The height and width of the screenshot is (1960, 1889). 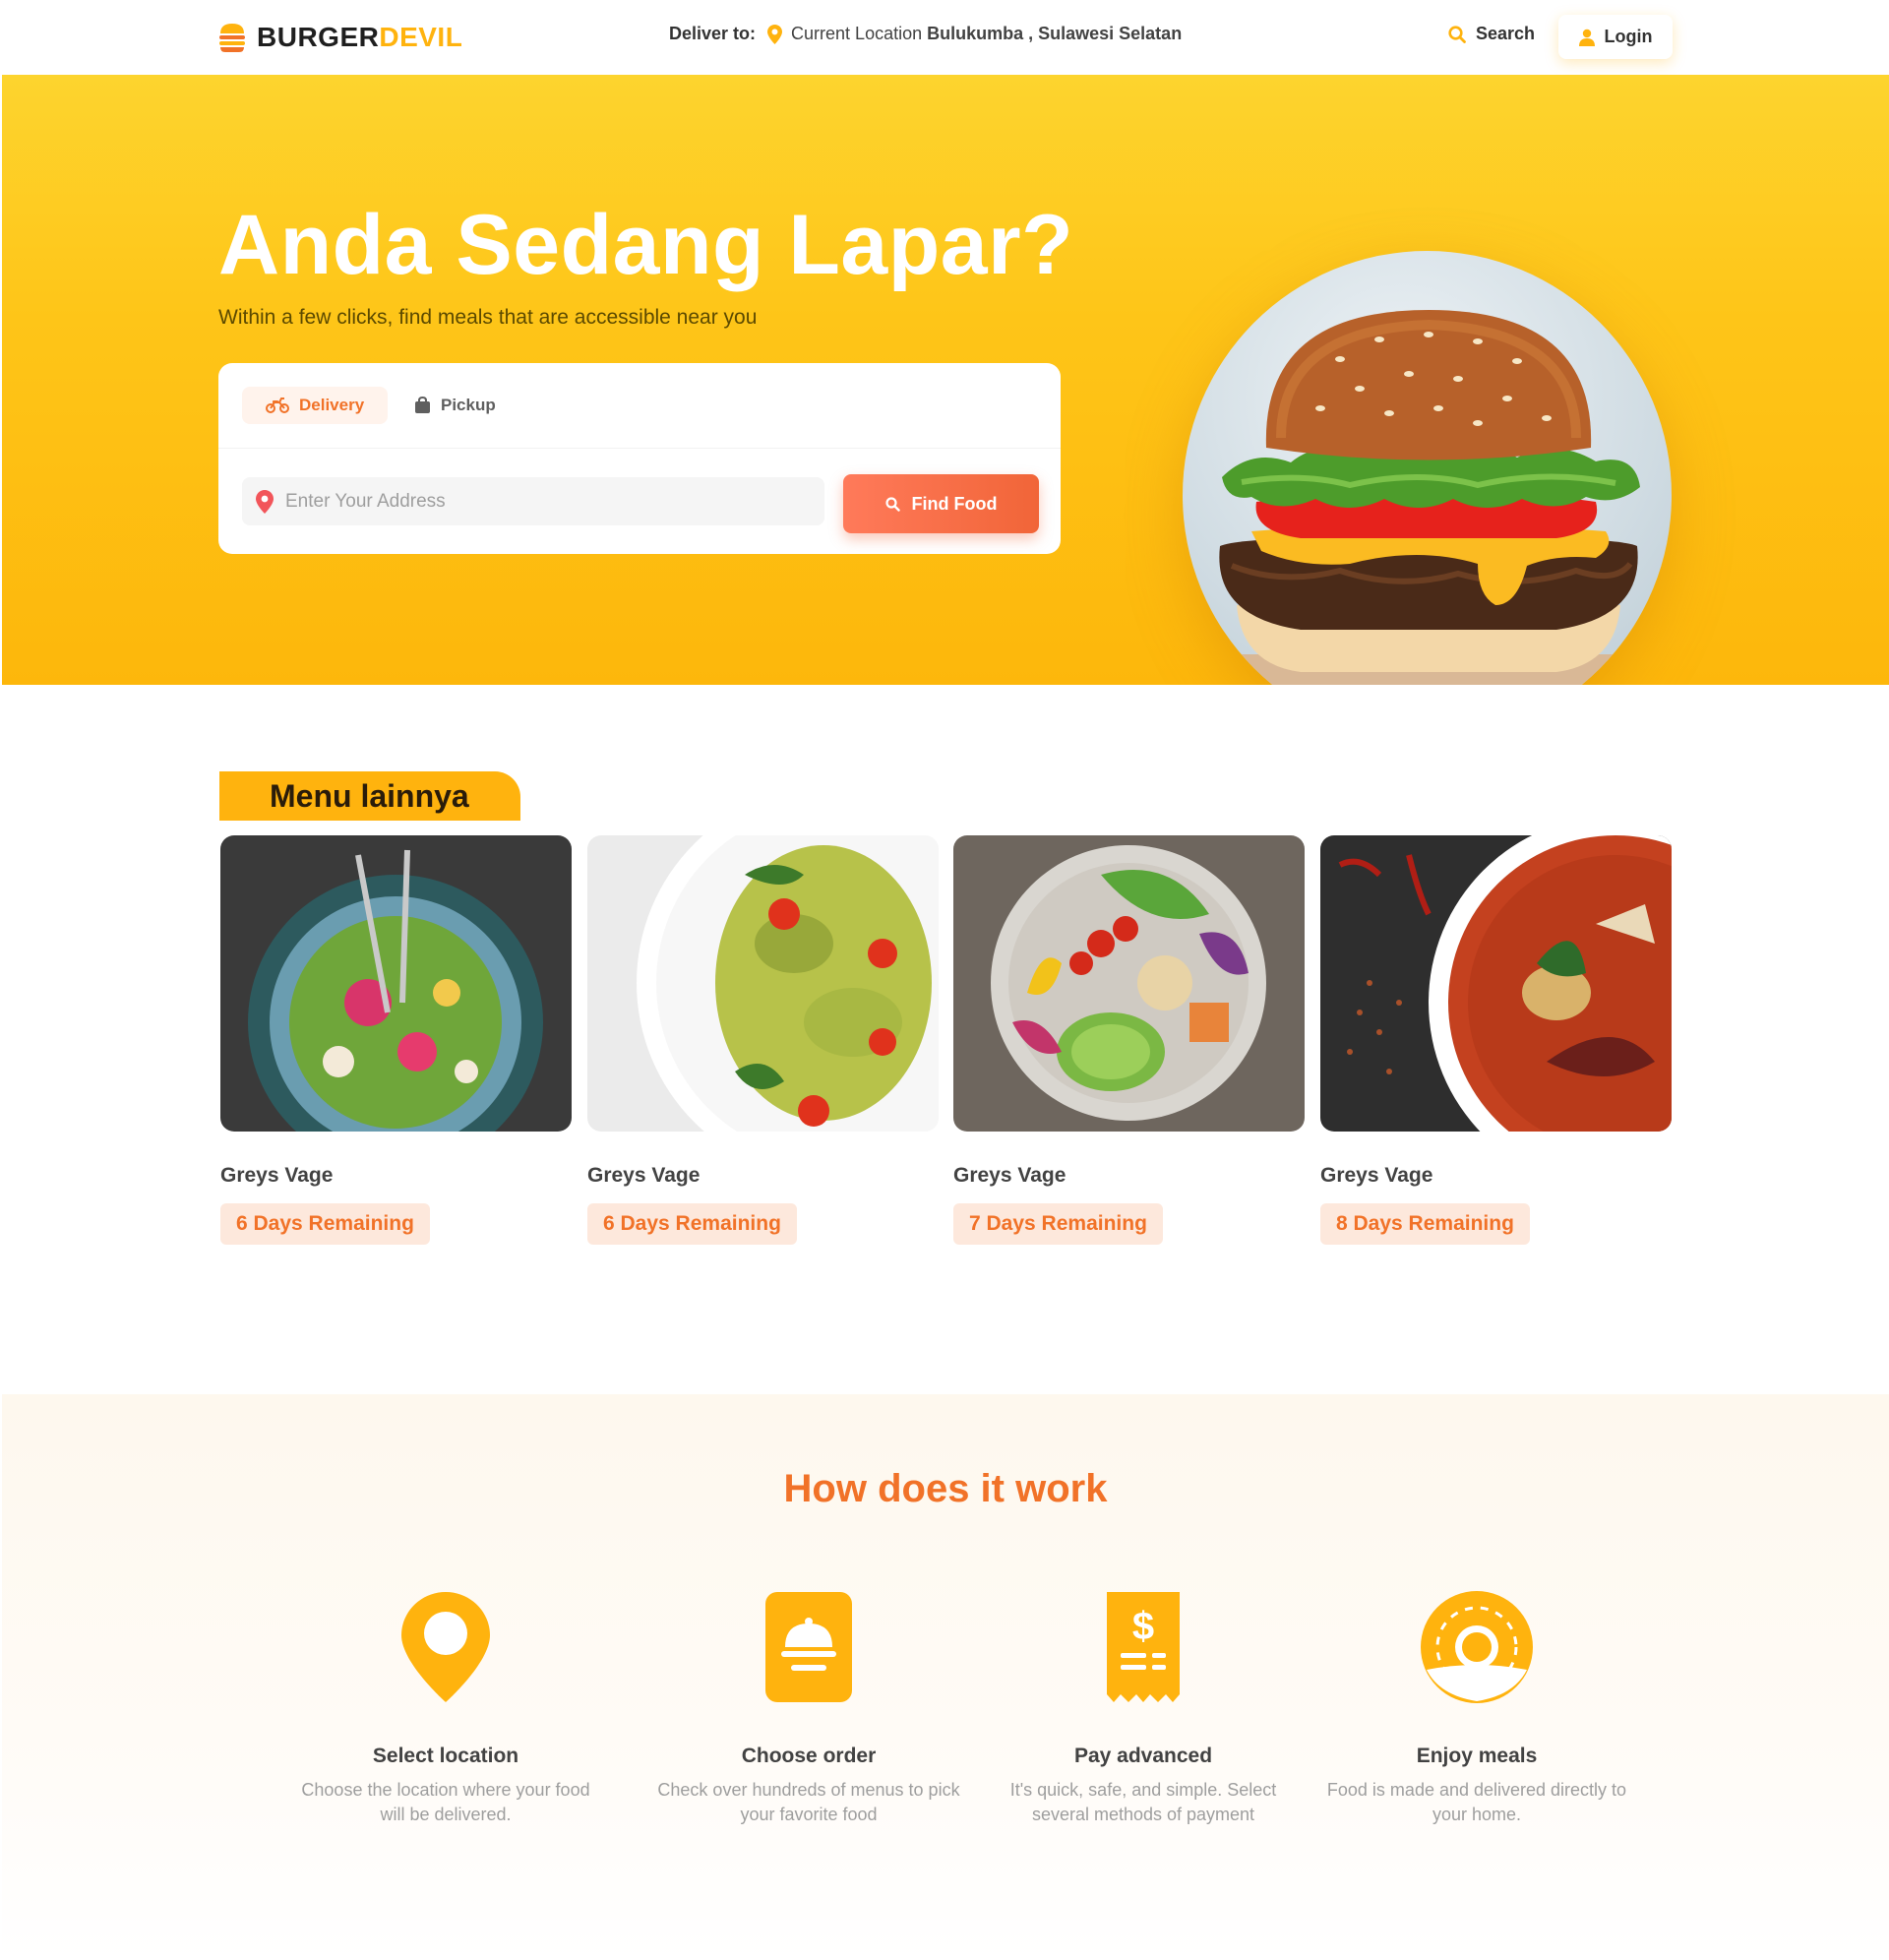 I want to click on how-it-works-title: How does it work, so click(x=946, y=1488).